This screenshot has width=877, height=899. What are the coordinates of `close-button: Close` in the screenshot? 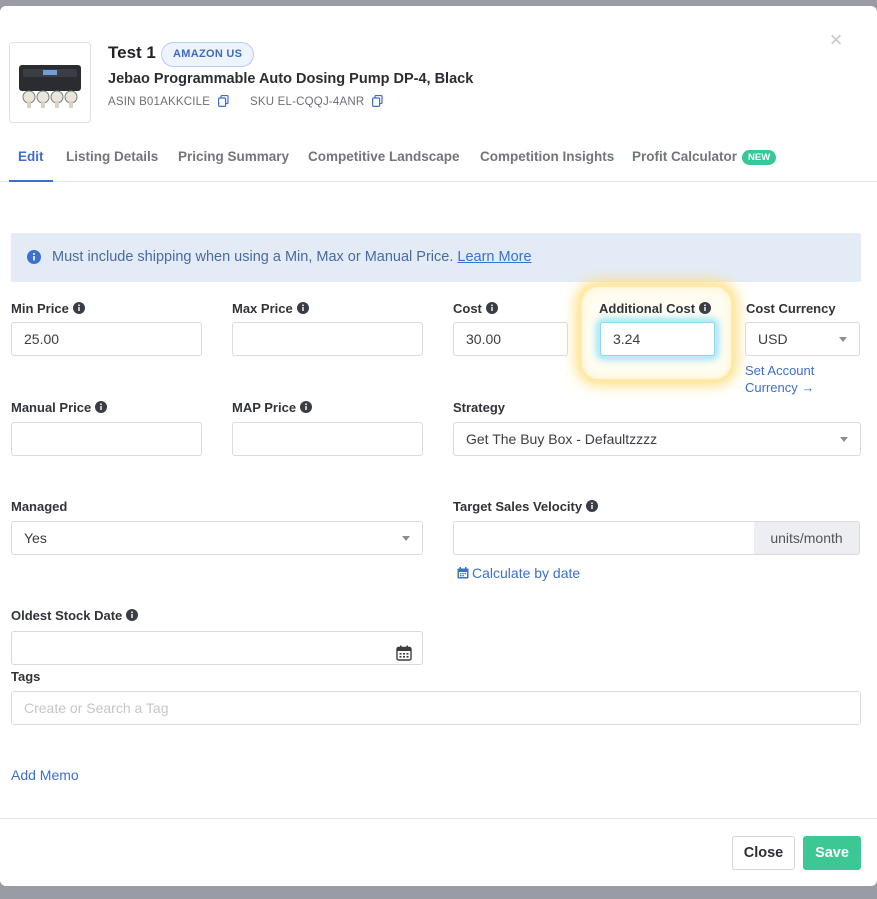 It's located at (763, 853).